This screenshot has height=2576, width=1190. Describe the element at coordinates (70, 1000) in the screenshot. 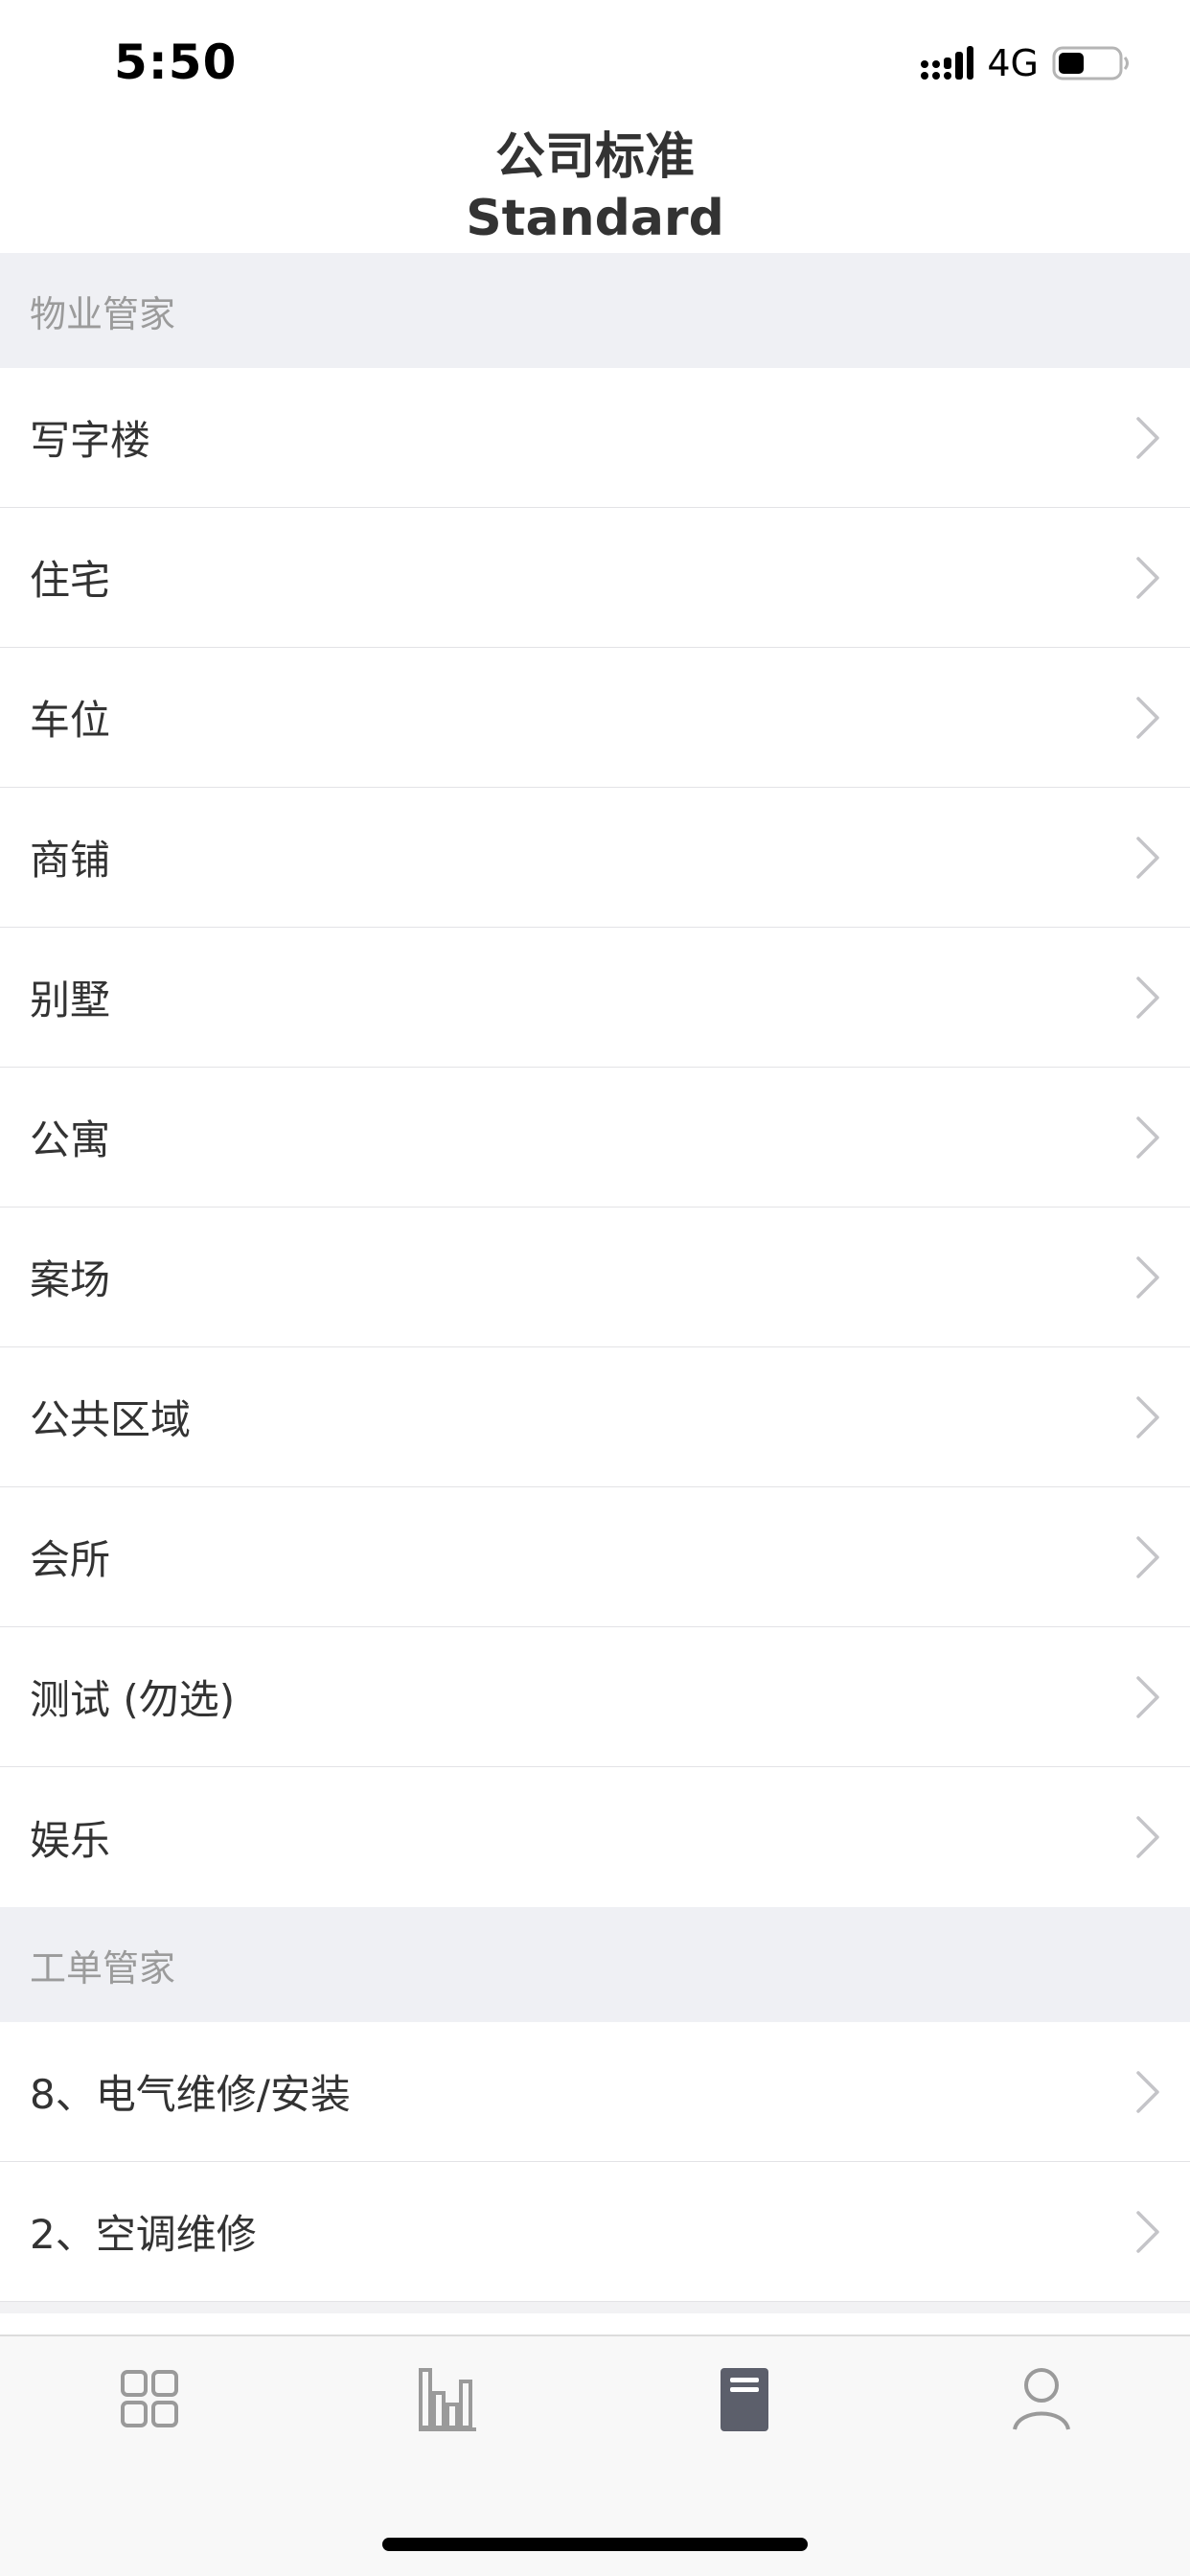

I see `list-item-label: 别墅` at that location.